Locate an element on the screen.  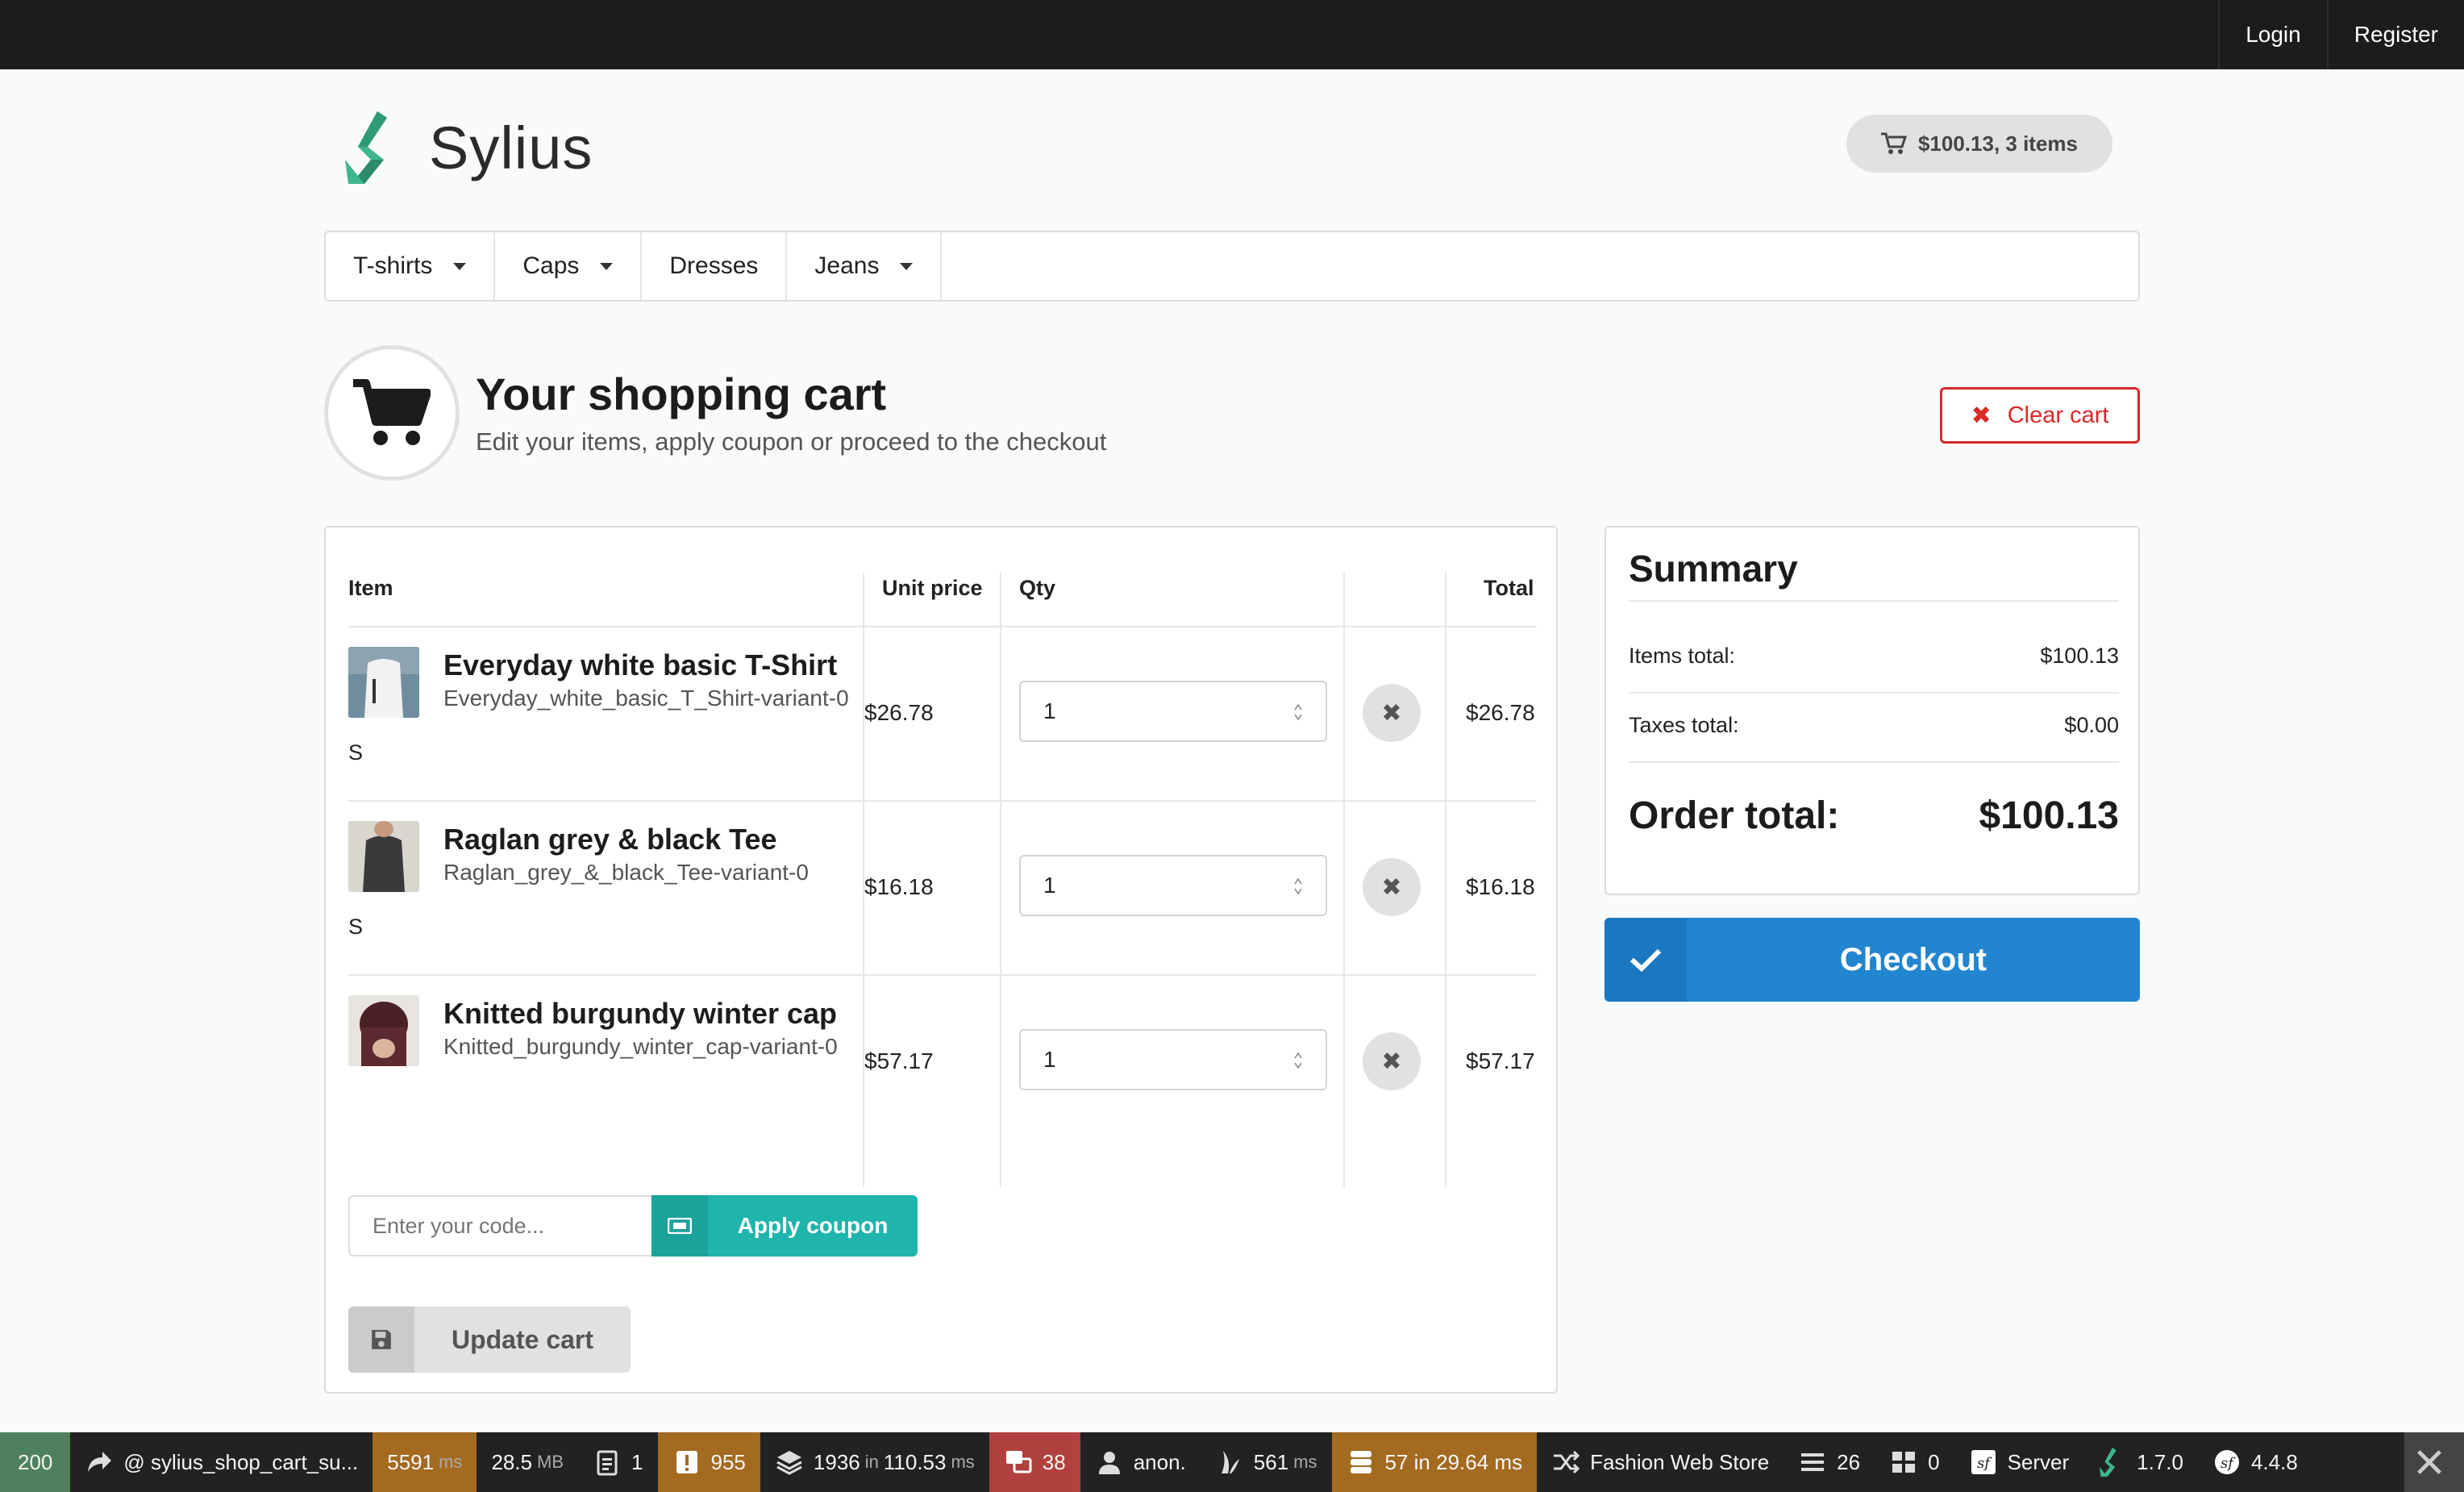
ticket-icon is located at coordinates (679, 1226).